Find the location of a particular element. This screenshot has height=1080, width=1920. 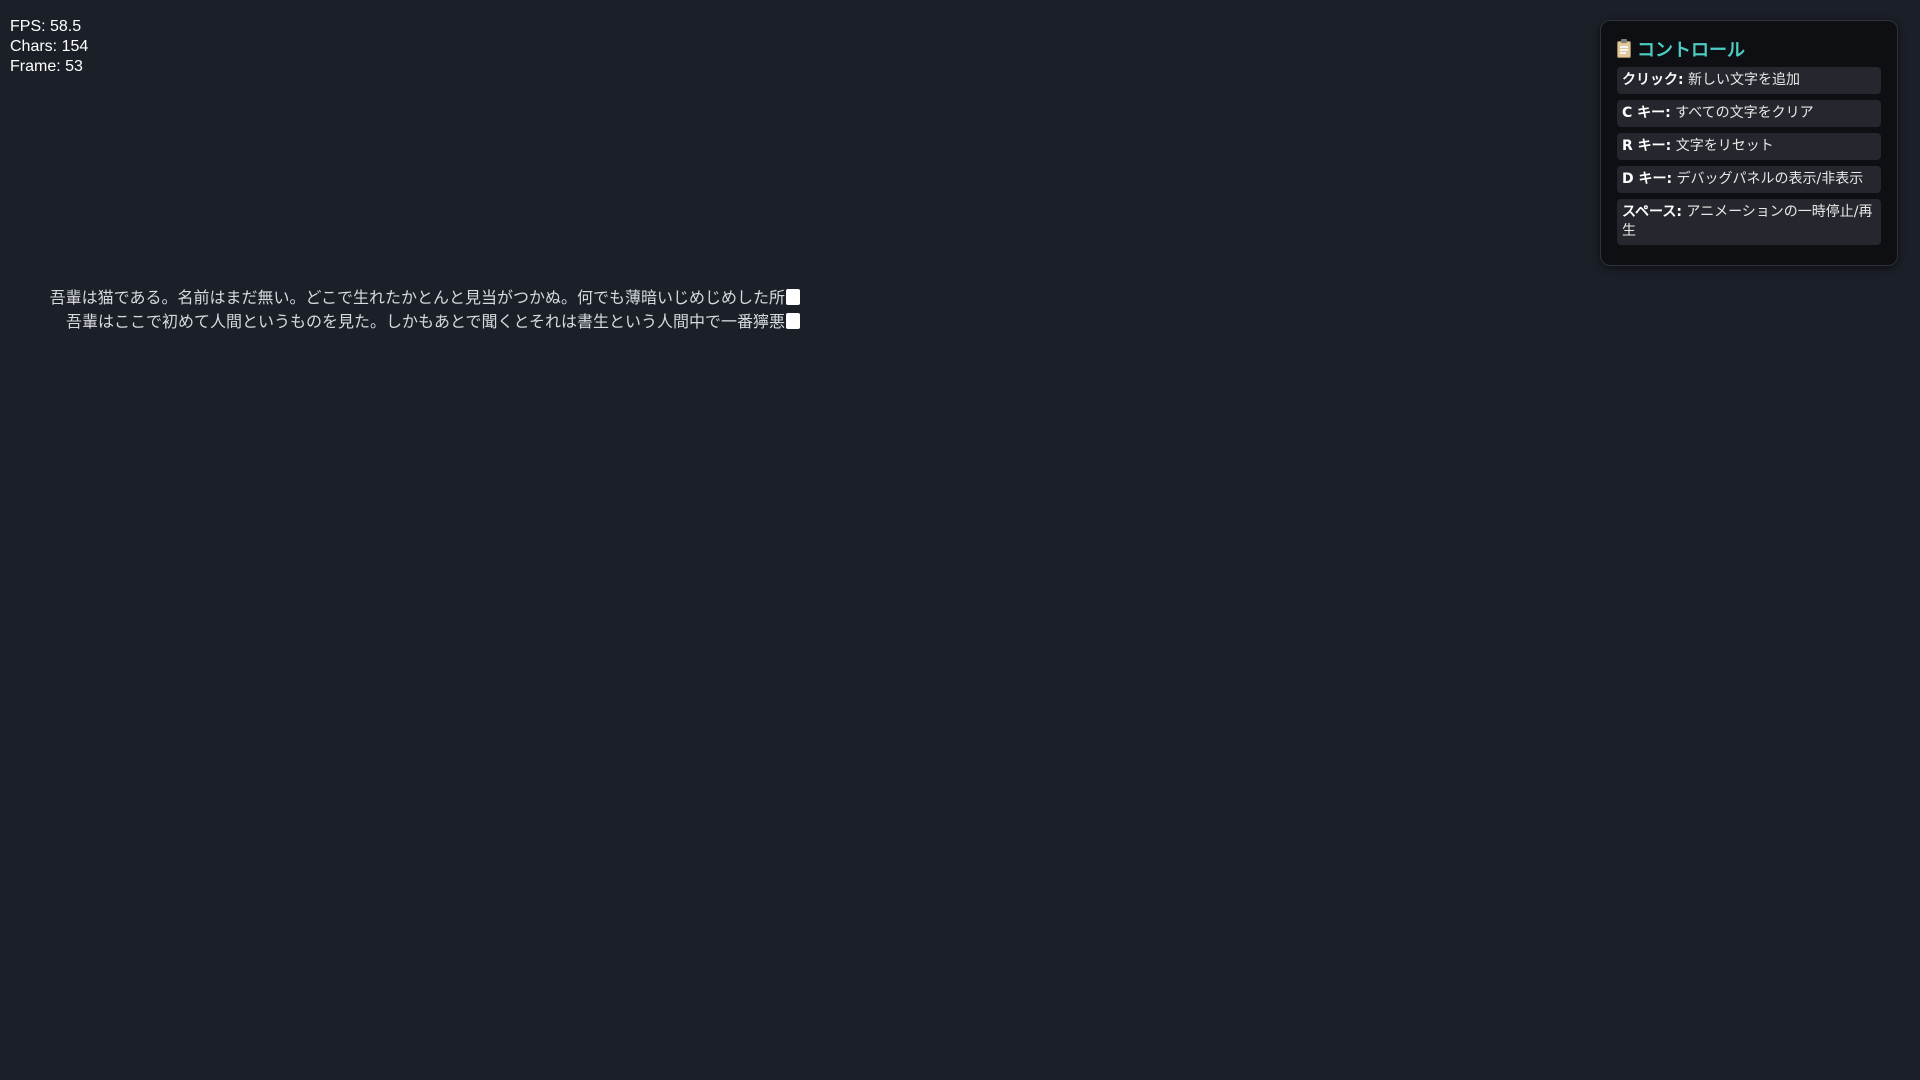

control-key: R キー: is located at coordinates (1647, 146).